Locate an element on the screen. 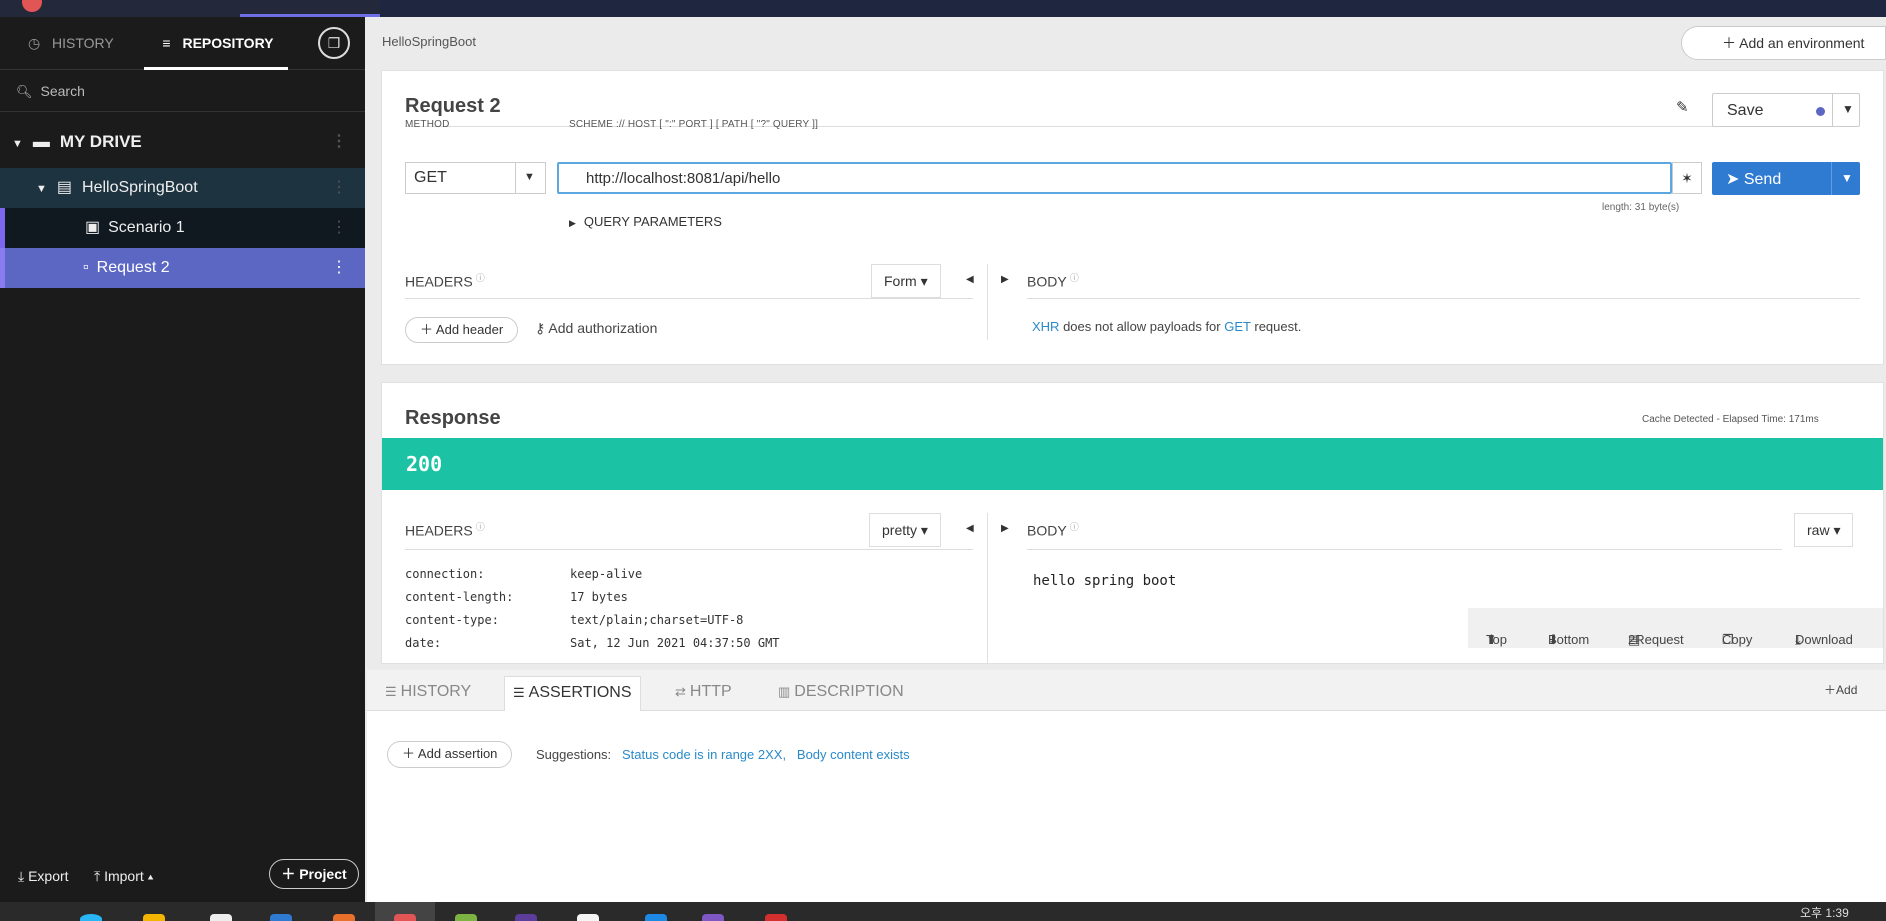 Image resolution: width=1886 pixels, height=921 pixels. suggestion-status-2xx: Status code is in range 2XX, is located at coordinates (704, 754).